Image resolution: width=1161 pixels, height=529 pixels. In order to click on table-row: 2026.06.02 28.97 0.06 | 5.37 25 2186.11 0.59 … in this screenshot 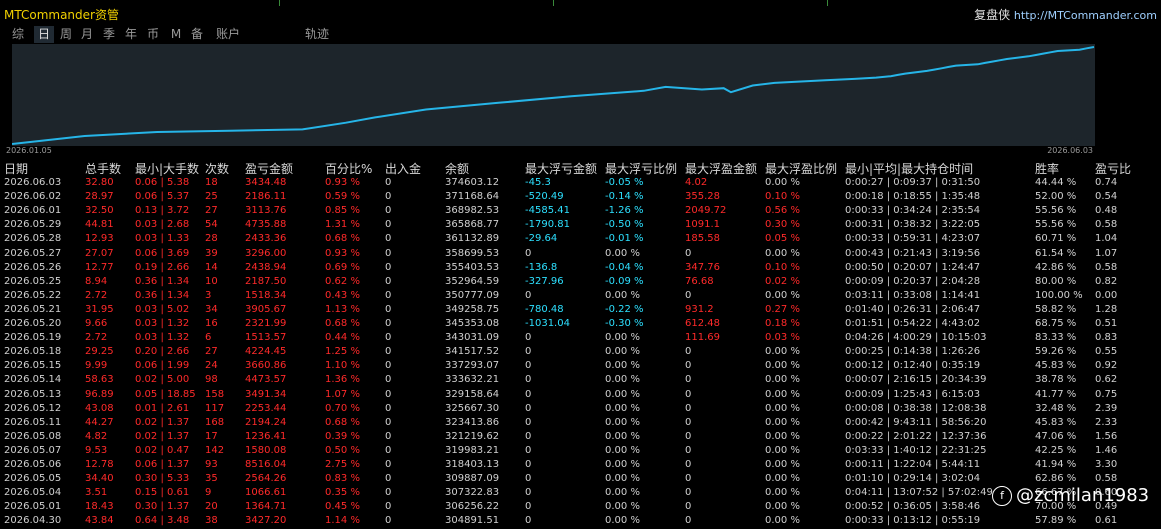, I will do `click(580, 198)`.